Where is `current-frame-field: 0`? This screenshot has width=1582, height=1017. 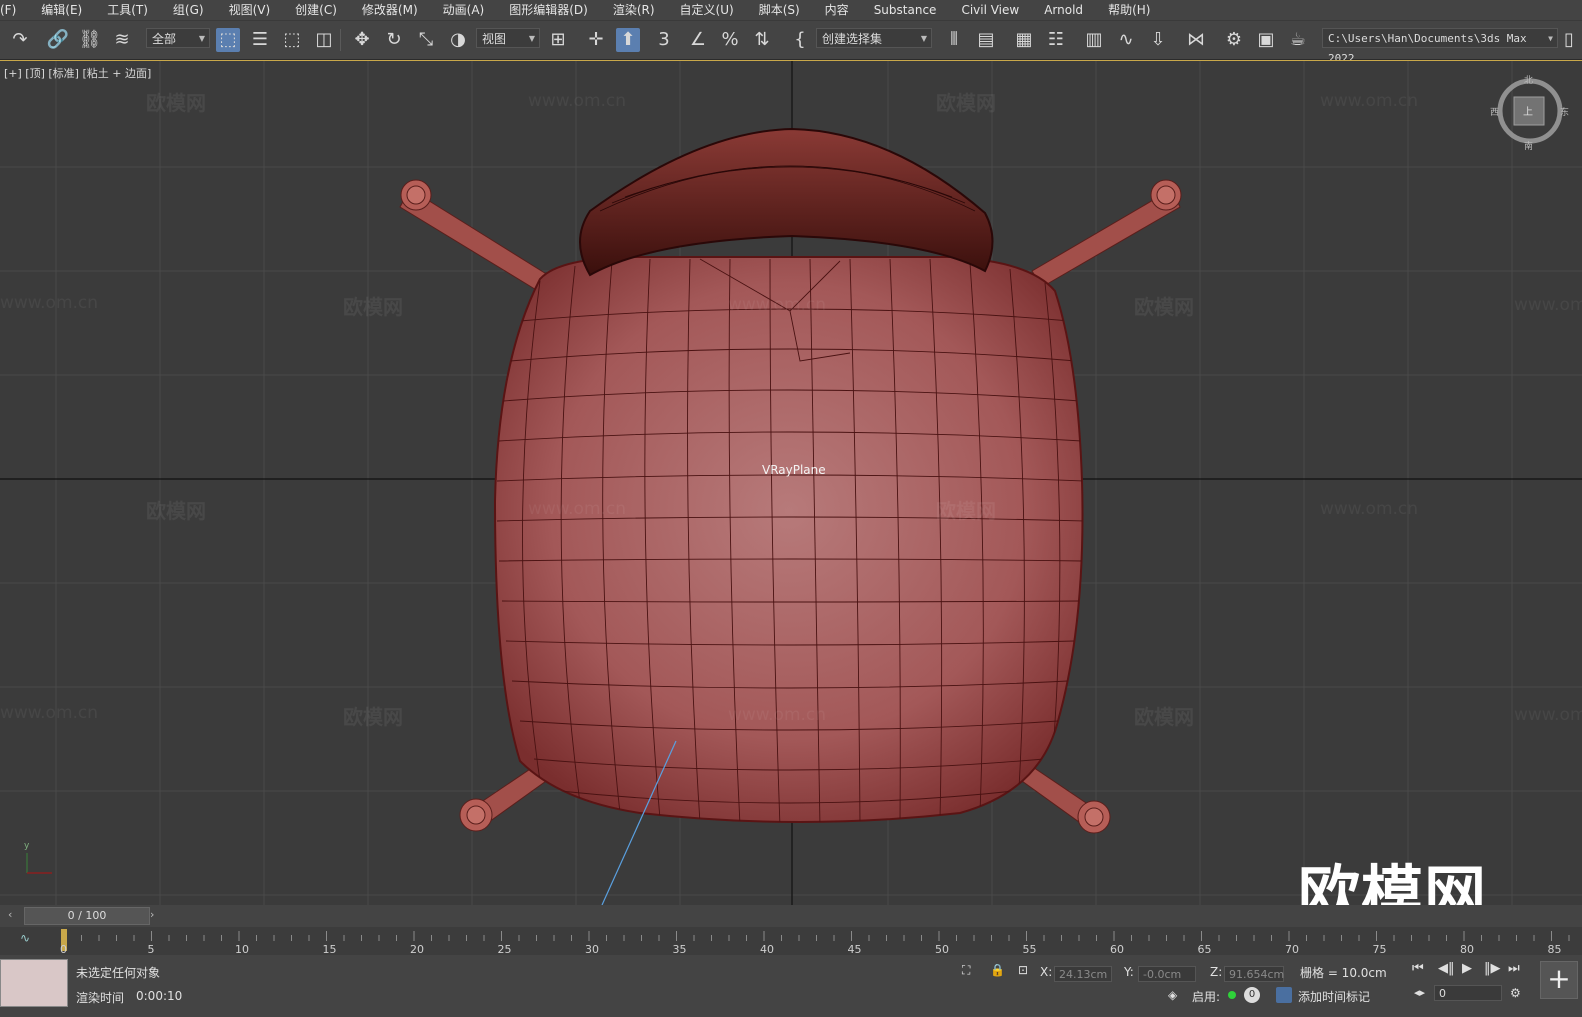 current-frame-field: 0 is located at coordinates (1468, 993).